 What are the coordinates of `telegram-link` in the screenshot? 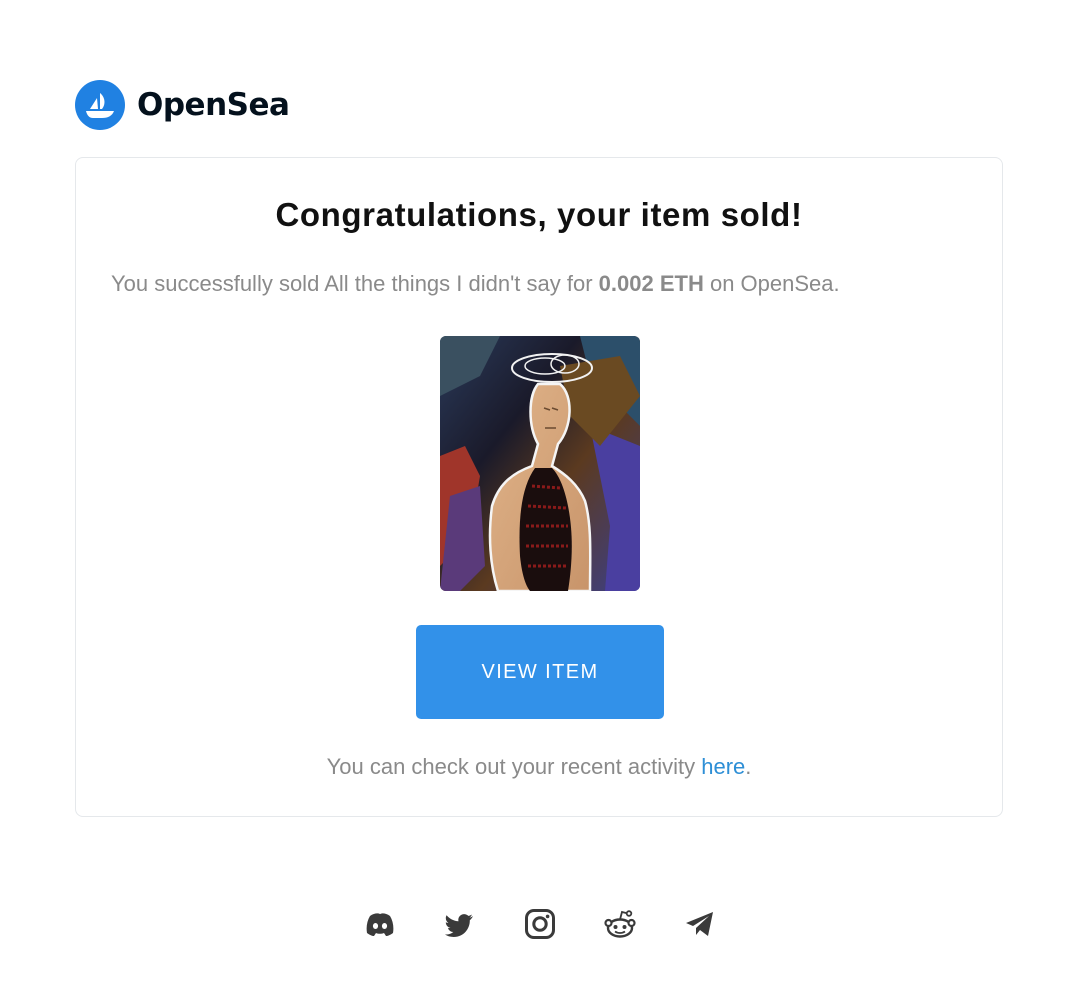 It's located at (700, 924).